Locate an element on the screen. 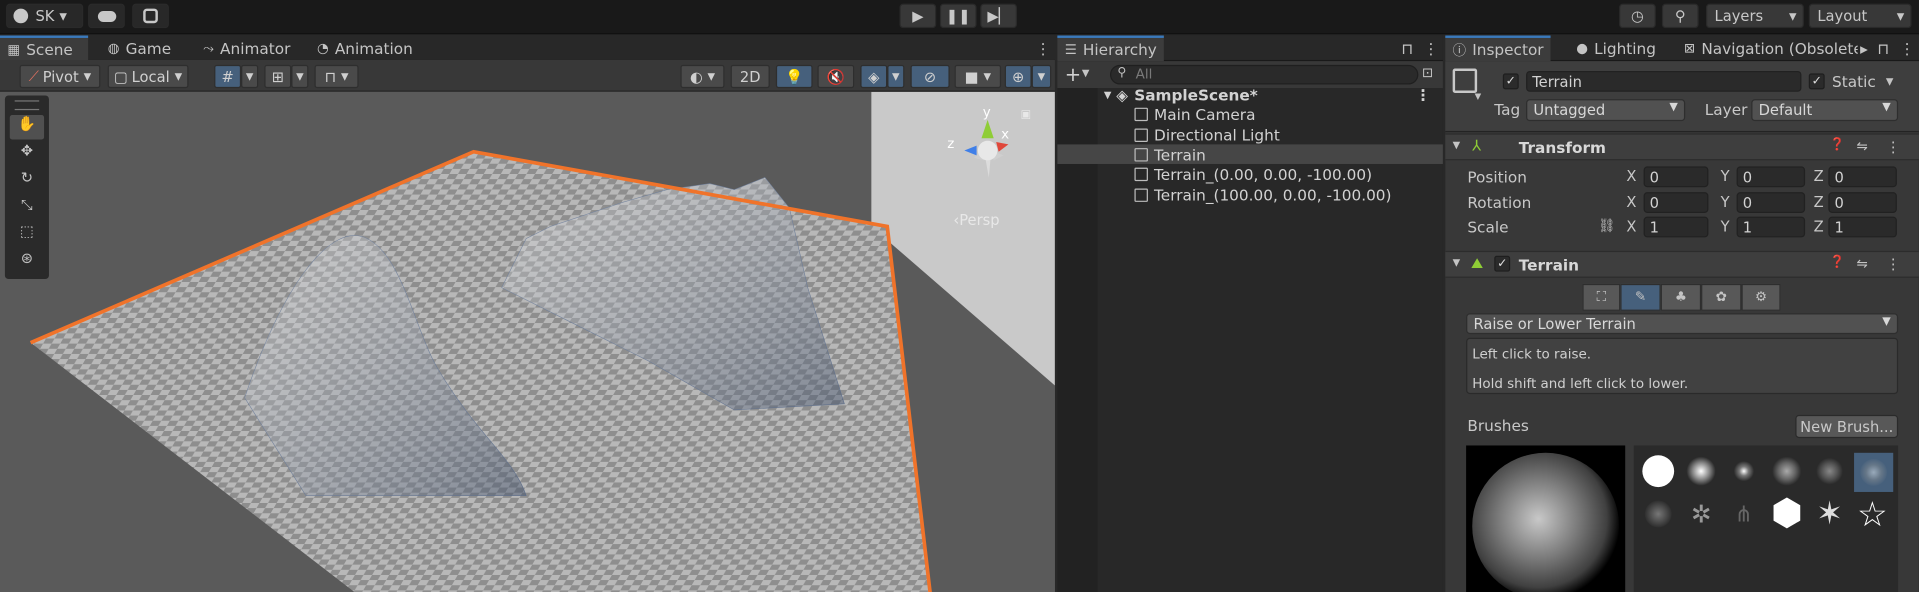  gizmos-toggle: ⊕ is located at coordinates (1018, 76).